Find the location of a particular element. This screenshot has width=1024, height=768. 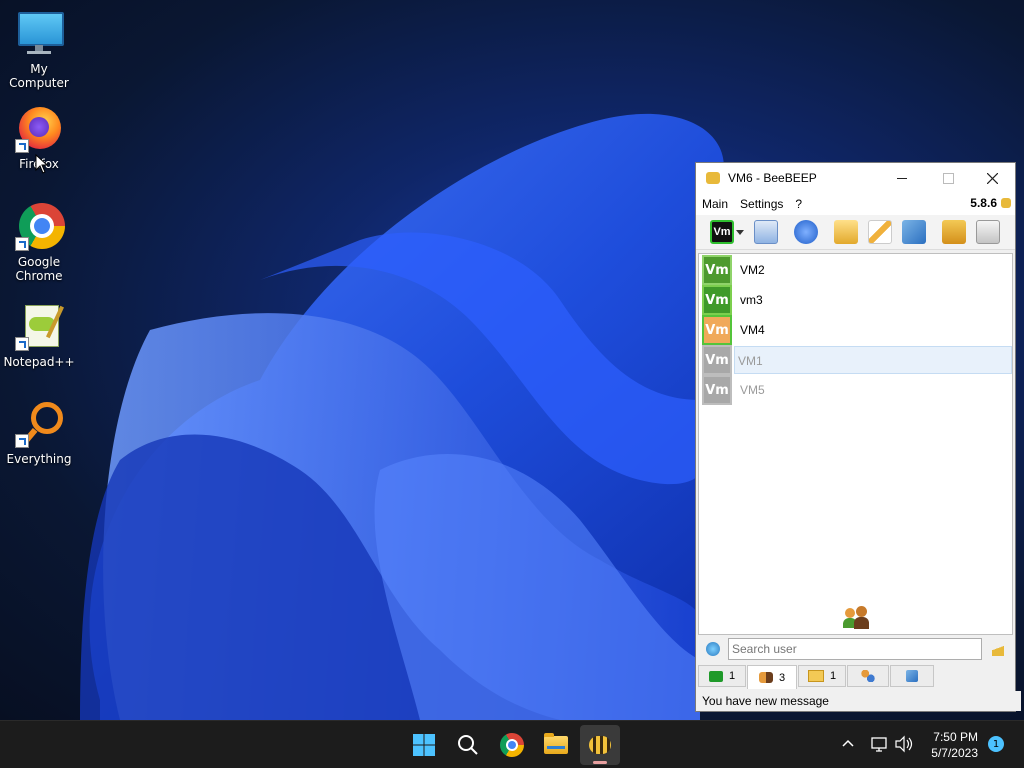

chevron-down-icon is located at coordinates (740, 232).